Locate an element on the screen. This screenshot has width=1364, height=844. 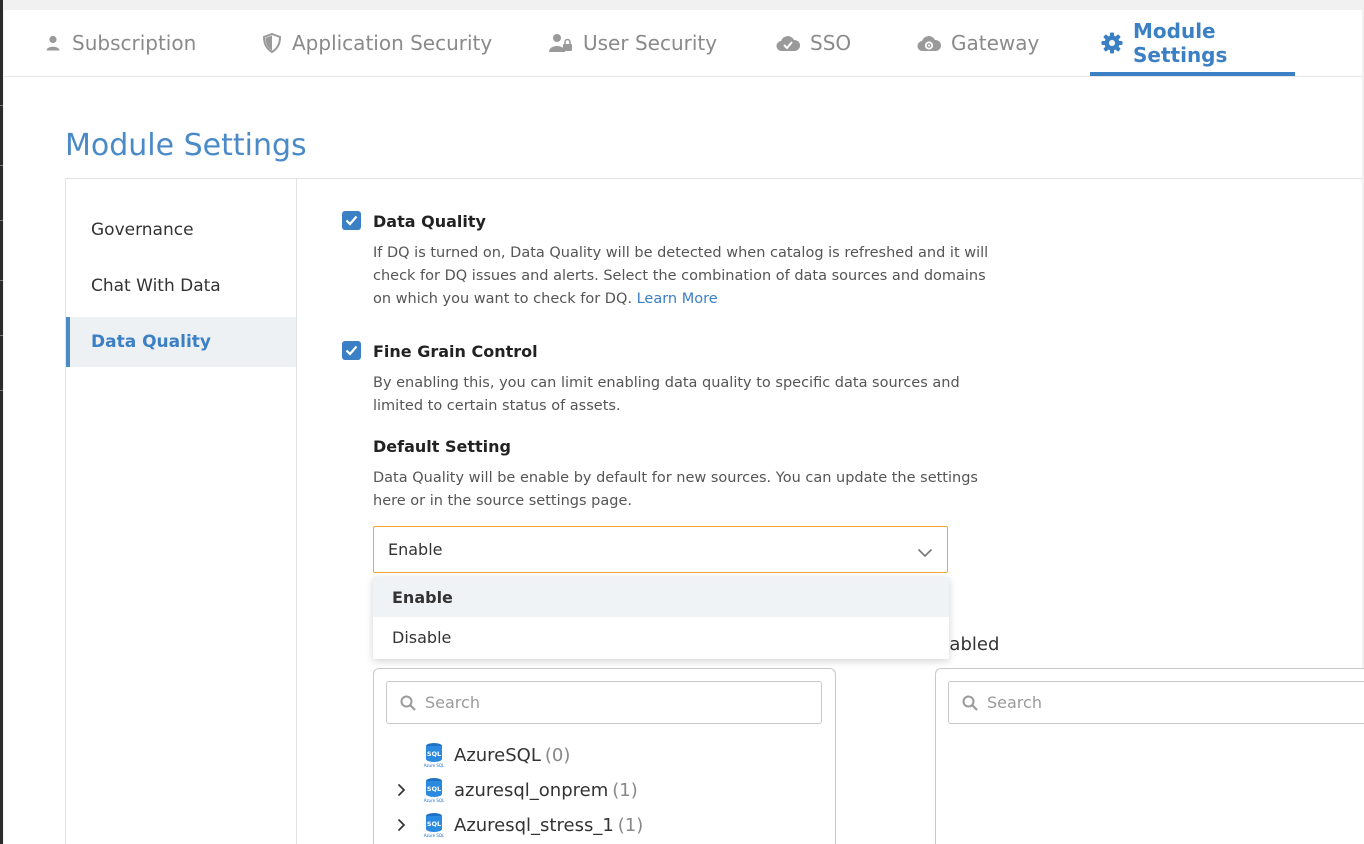
default-setting-dropdown: Enable Disable is located at coordinates (661, 618).